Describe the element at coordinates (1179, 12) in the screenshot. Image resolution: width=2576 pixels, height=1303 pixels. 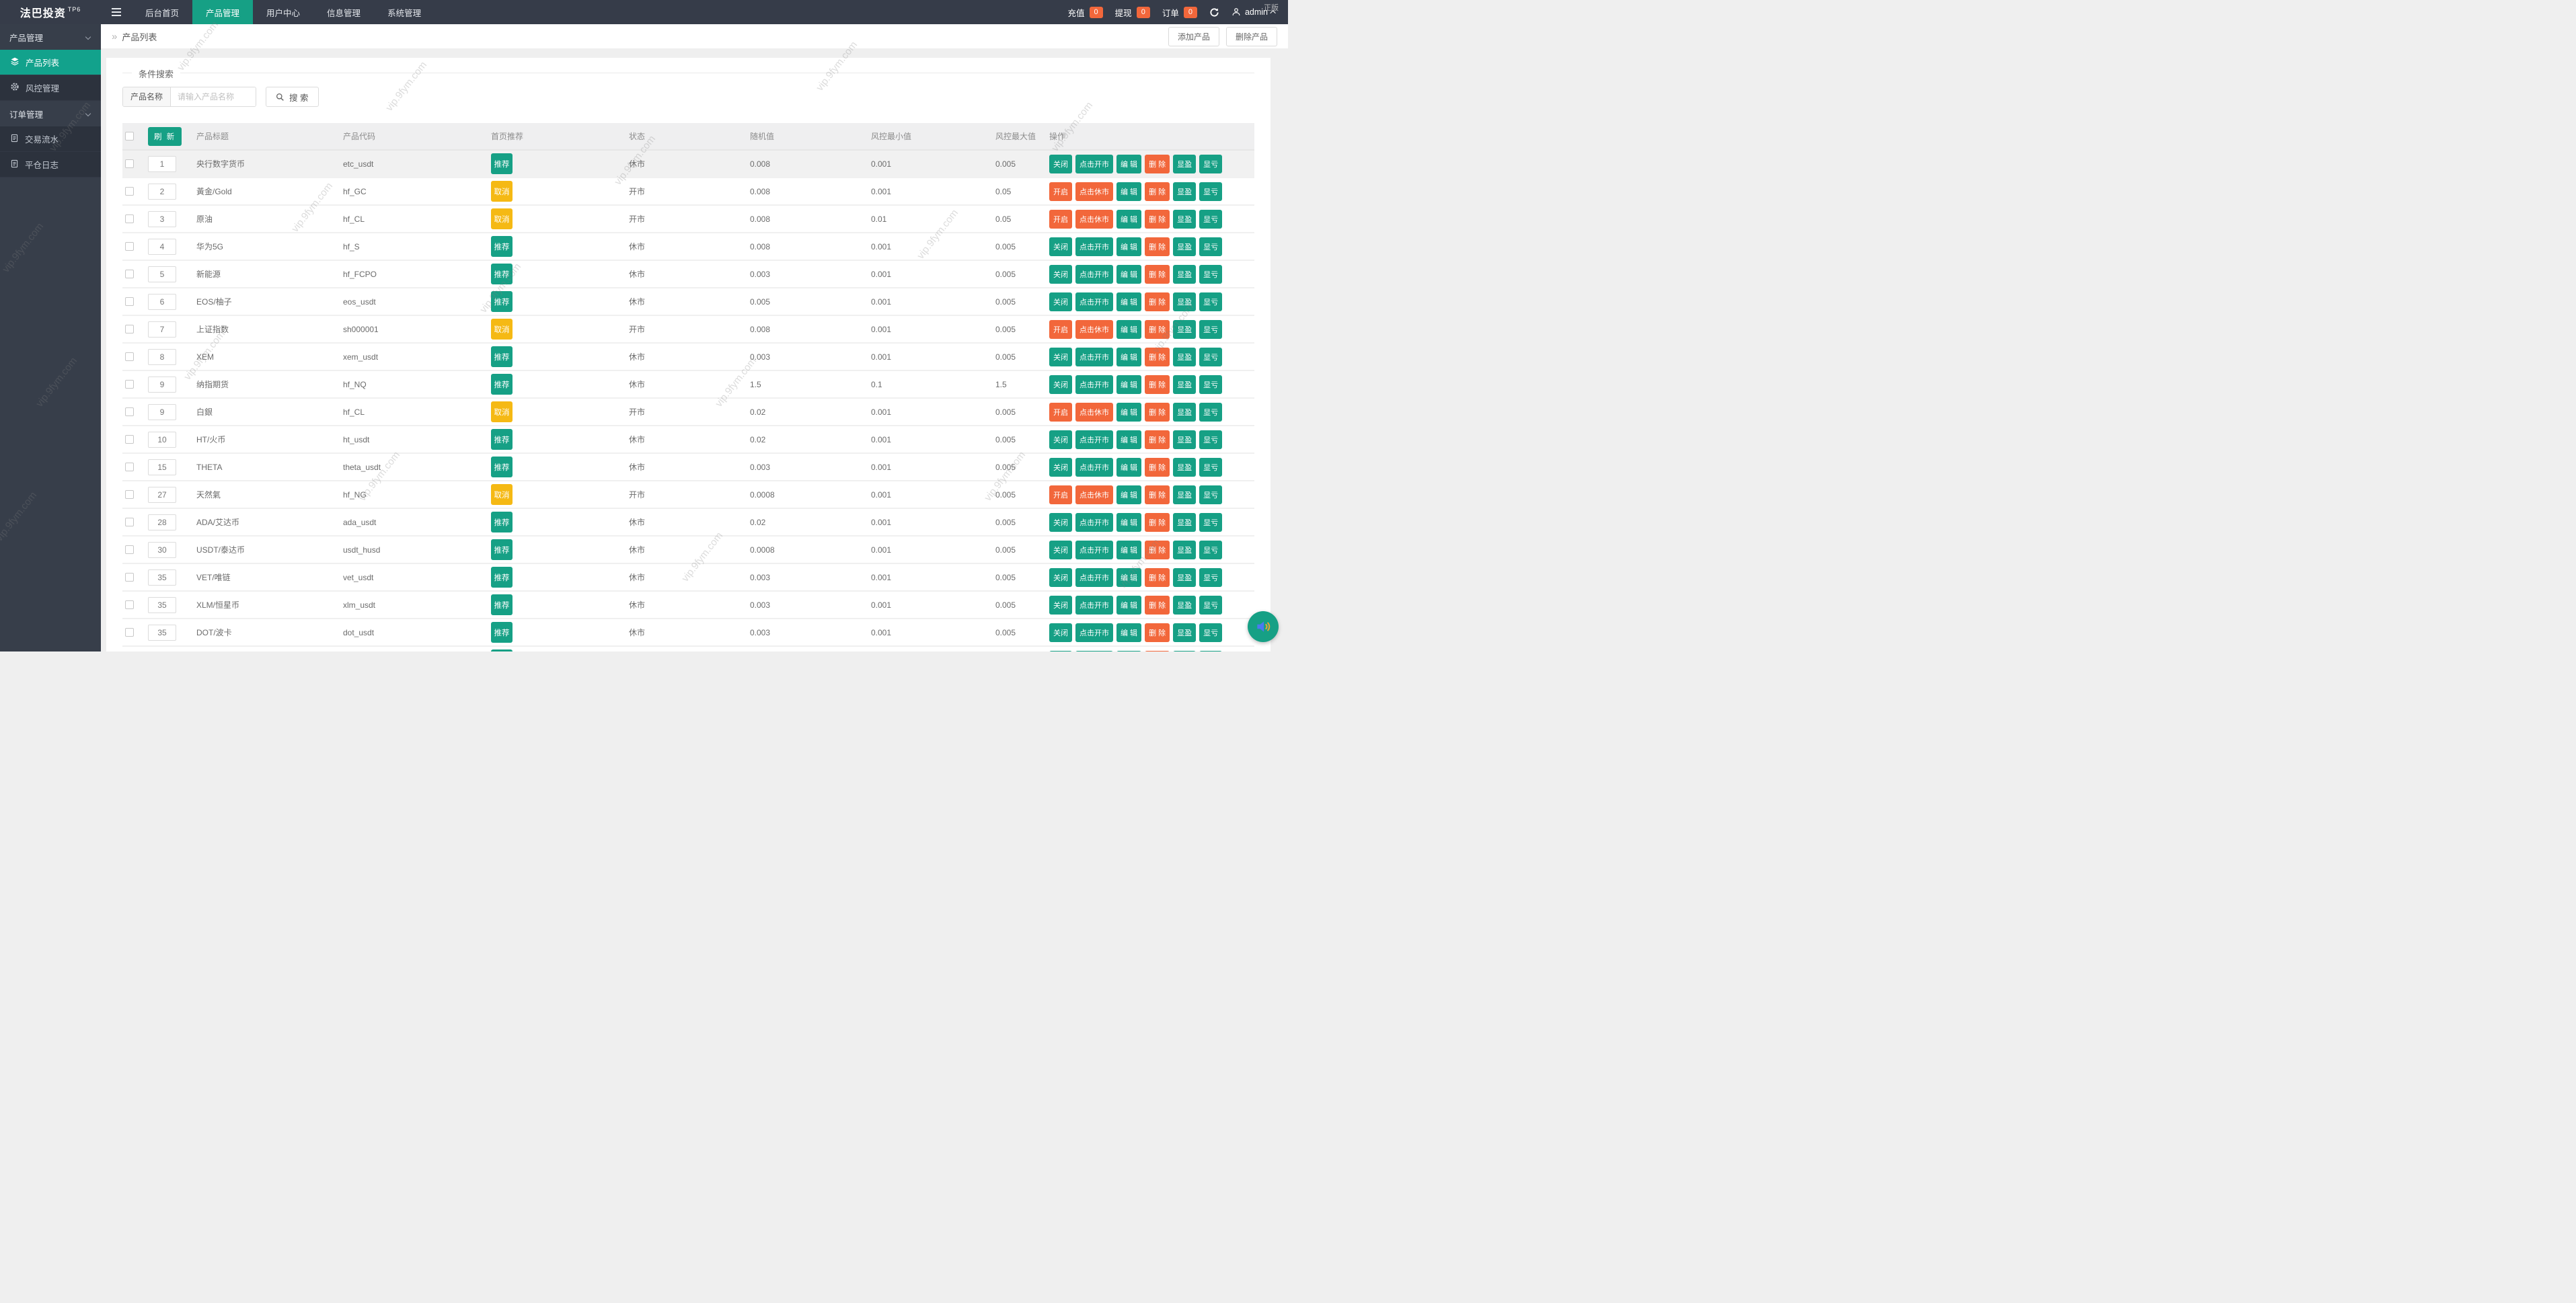
I see `counter-订单: 订单 0` at that location.